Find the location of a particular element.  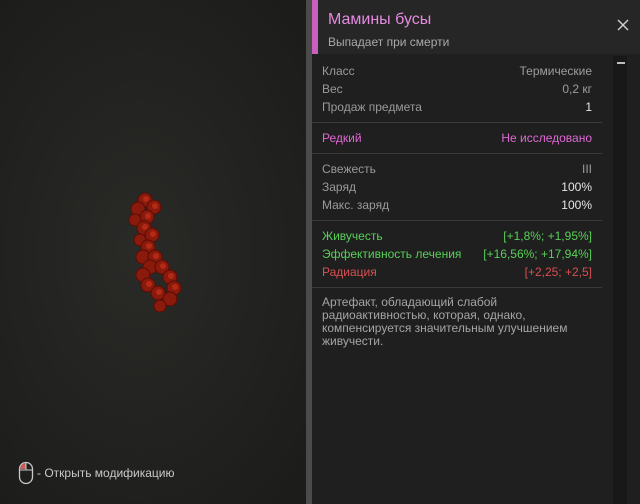

stat-label: Класс is located at coordinates (338, 71).